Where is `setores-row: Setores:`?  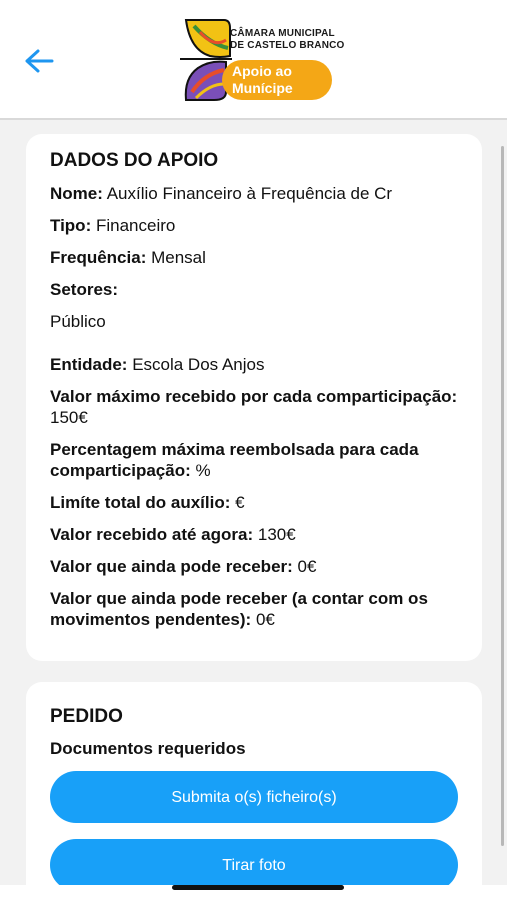 setores-row: Setores: is located at coordinates (254, 289).